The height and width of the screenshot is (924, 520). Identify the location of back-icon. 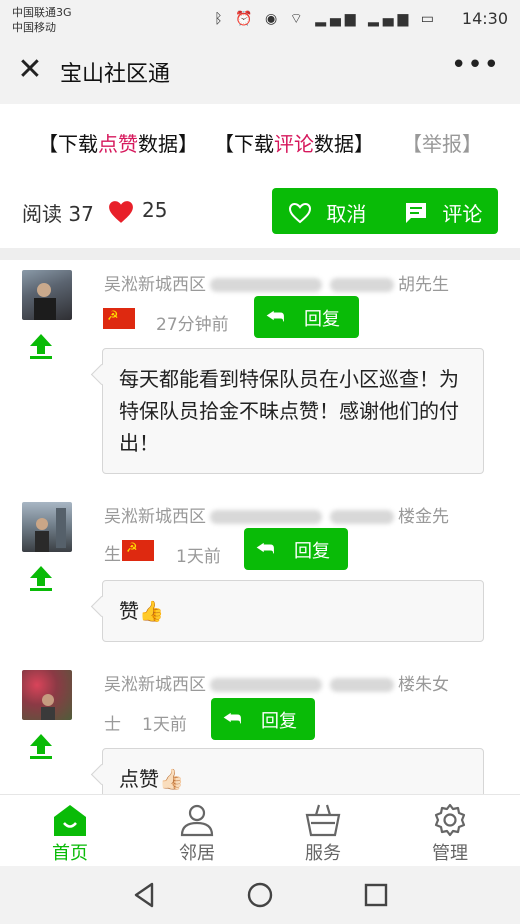
(145, 895).